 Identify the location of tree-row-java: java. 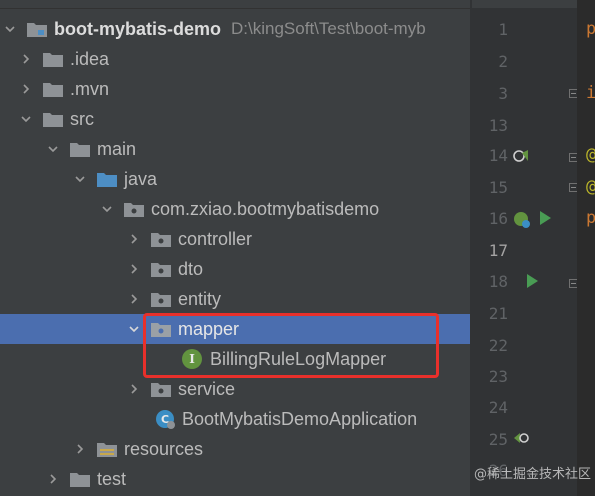
(235, 179).